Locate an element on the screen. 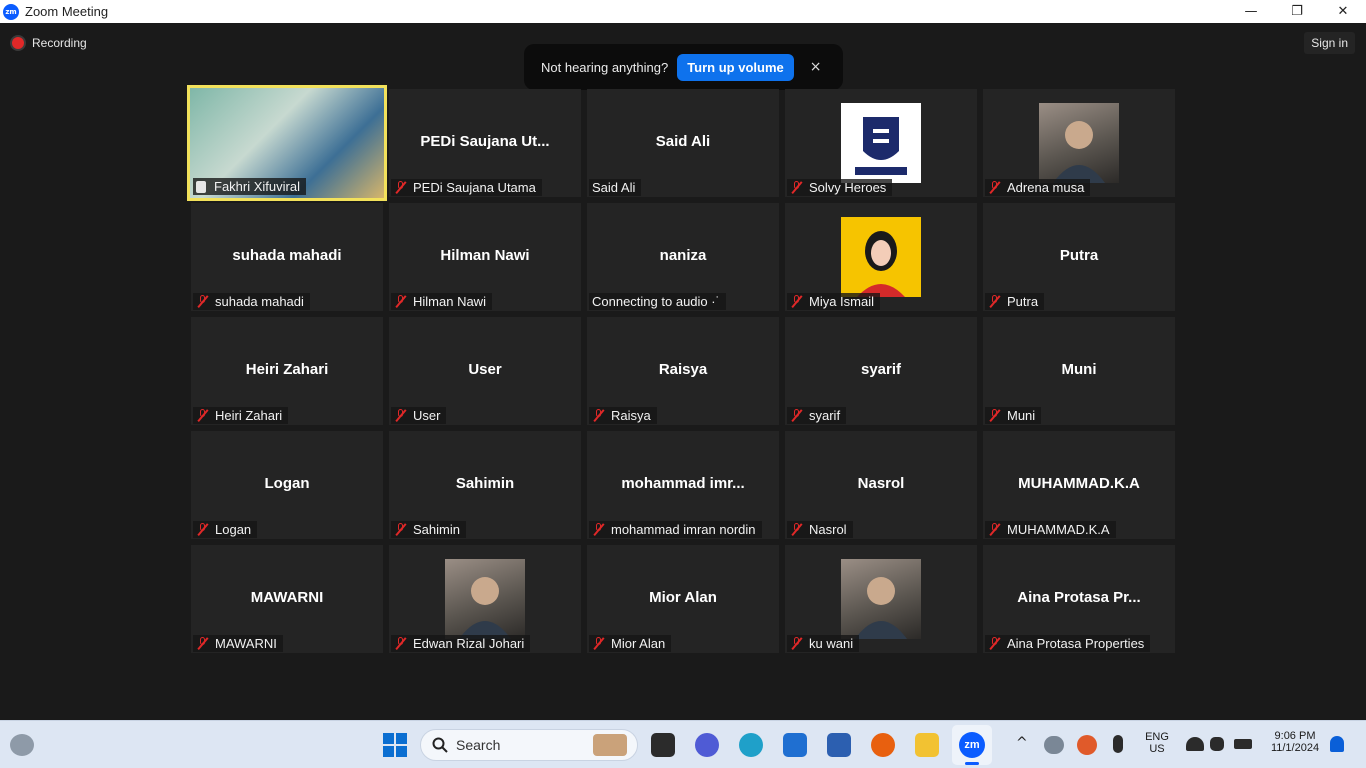 This screenshot has height=768, width=1366. participant-tile: Logan Logan is located at coordinates (287, 485).